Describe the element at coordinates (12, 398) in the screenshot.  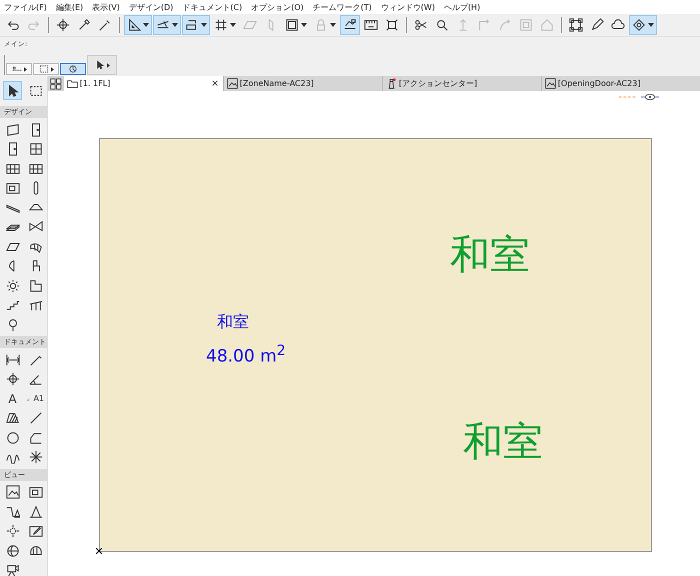
I see `tool-button: A` at that location.